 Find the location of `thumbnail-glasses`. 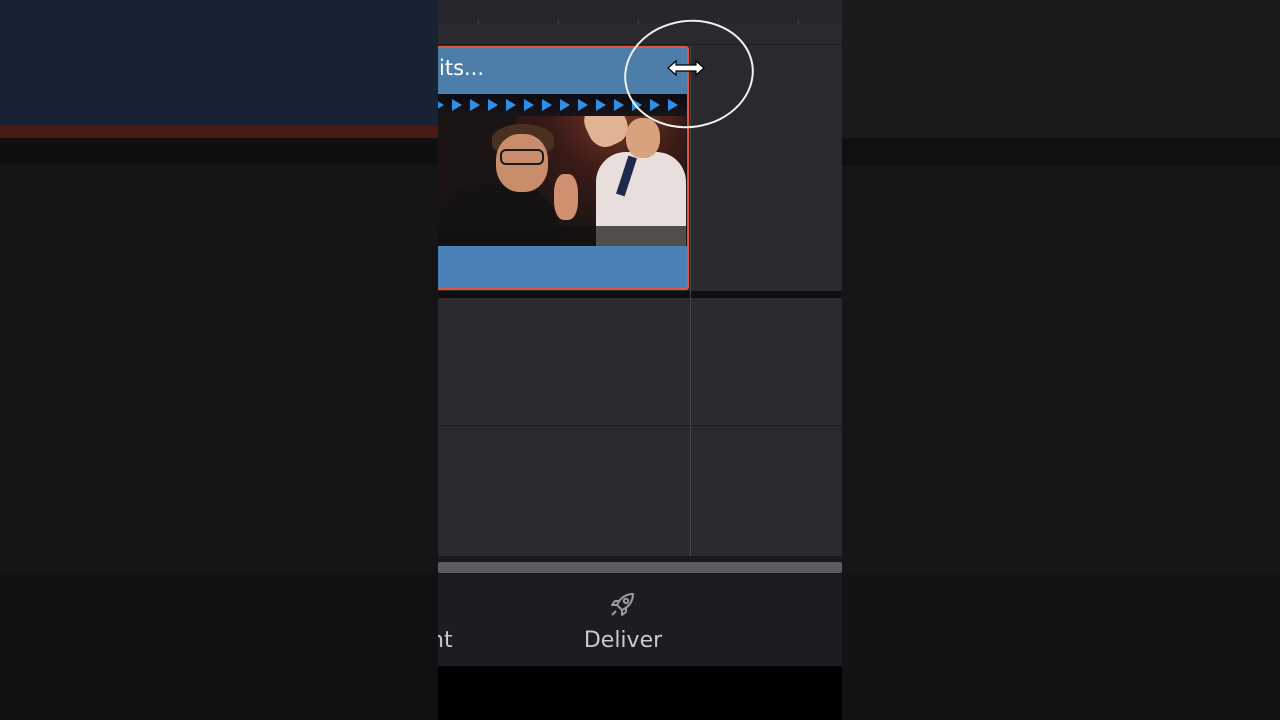

thumbnail-glasses is located at coordinates (522, 157).